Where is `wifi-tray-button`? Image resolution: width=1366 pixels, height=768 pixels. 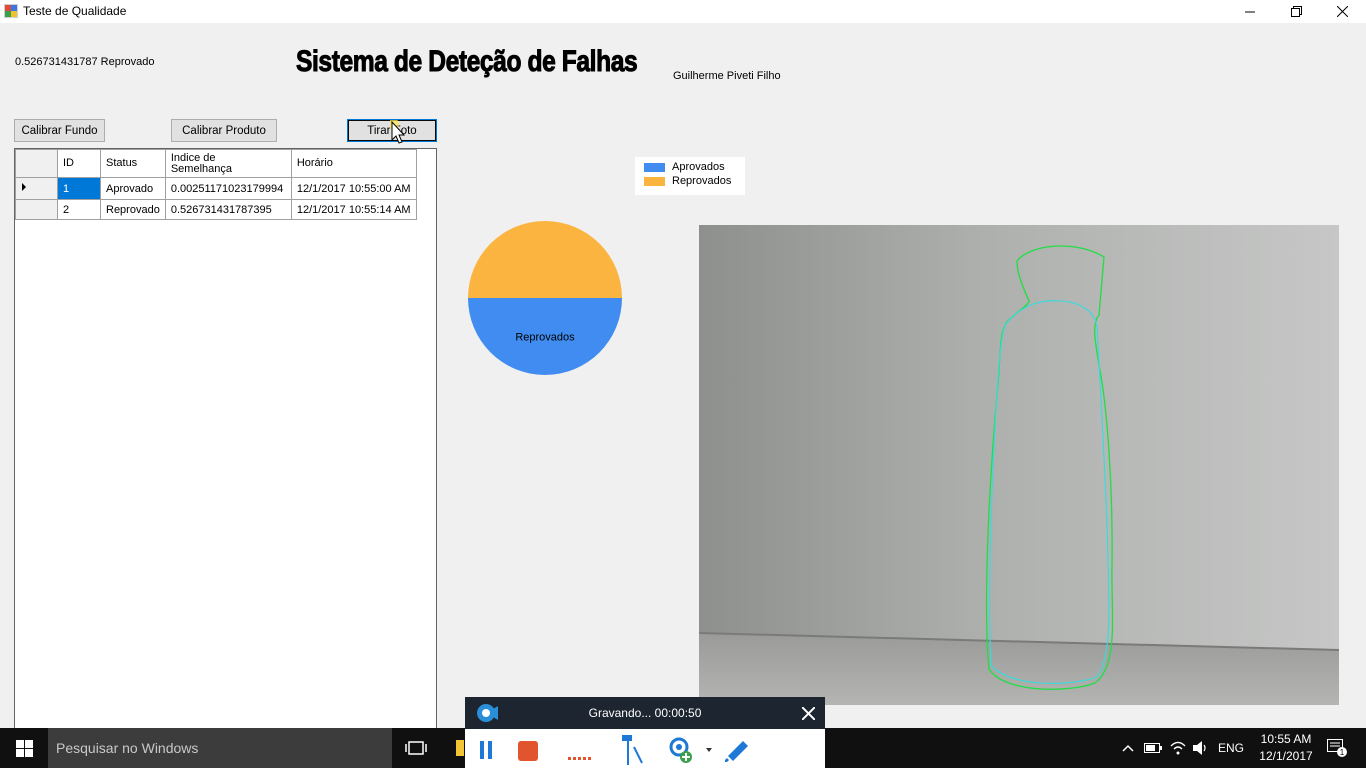
wifi-tray-button is located at coordinates (1178, 748).